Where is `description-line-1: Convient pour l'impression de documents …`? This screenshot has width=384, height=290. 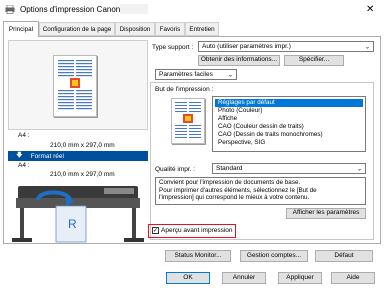 description-line-1: Convient pour l'impression de documents … is located at coordinates (230, 182).